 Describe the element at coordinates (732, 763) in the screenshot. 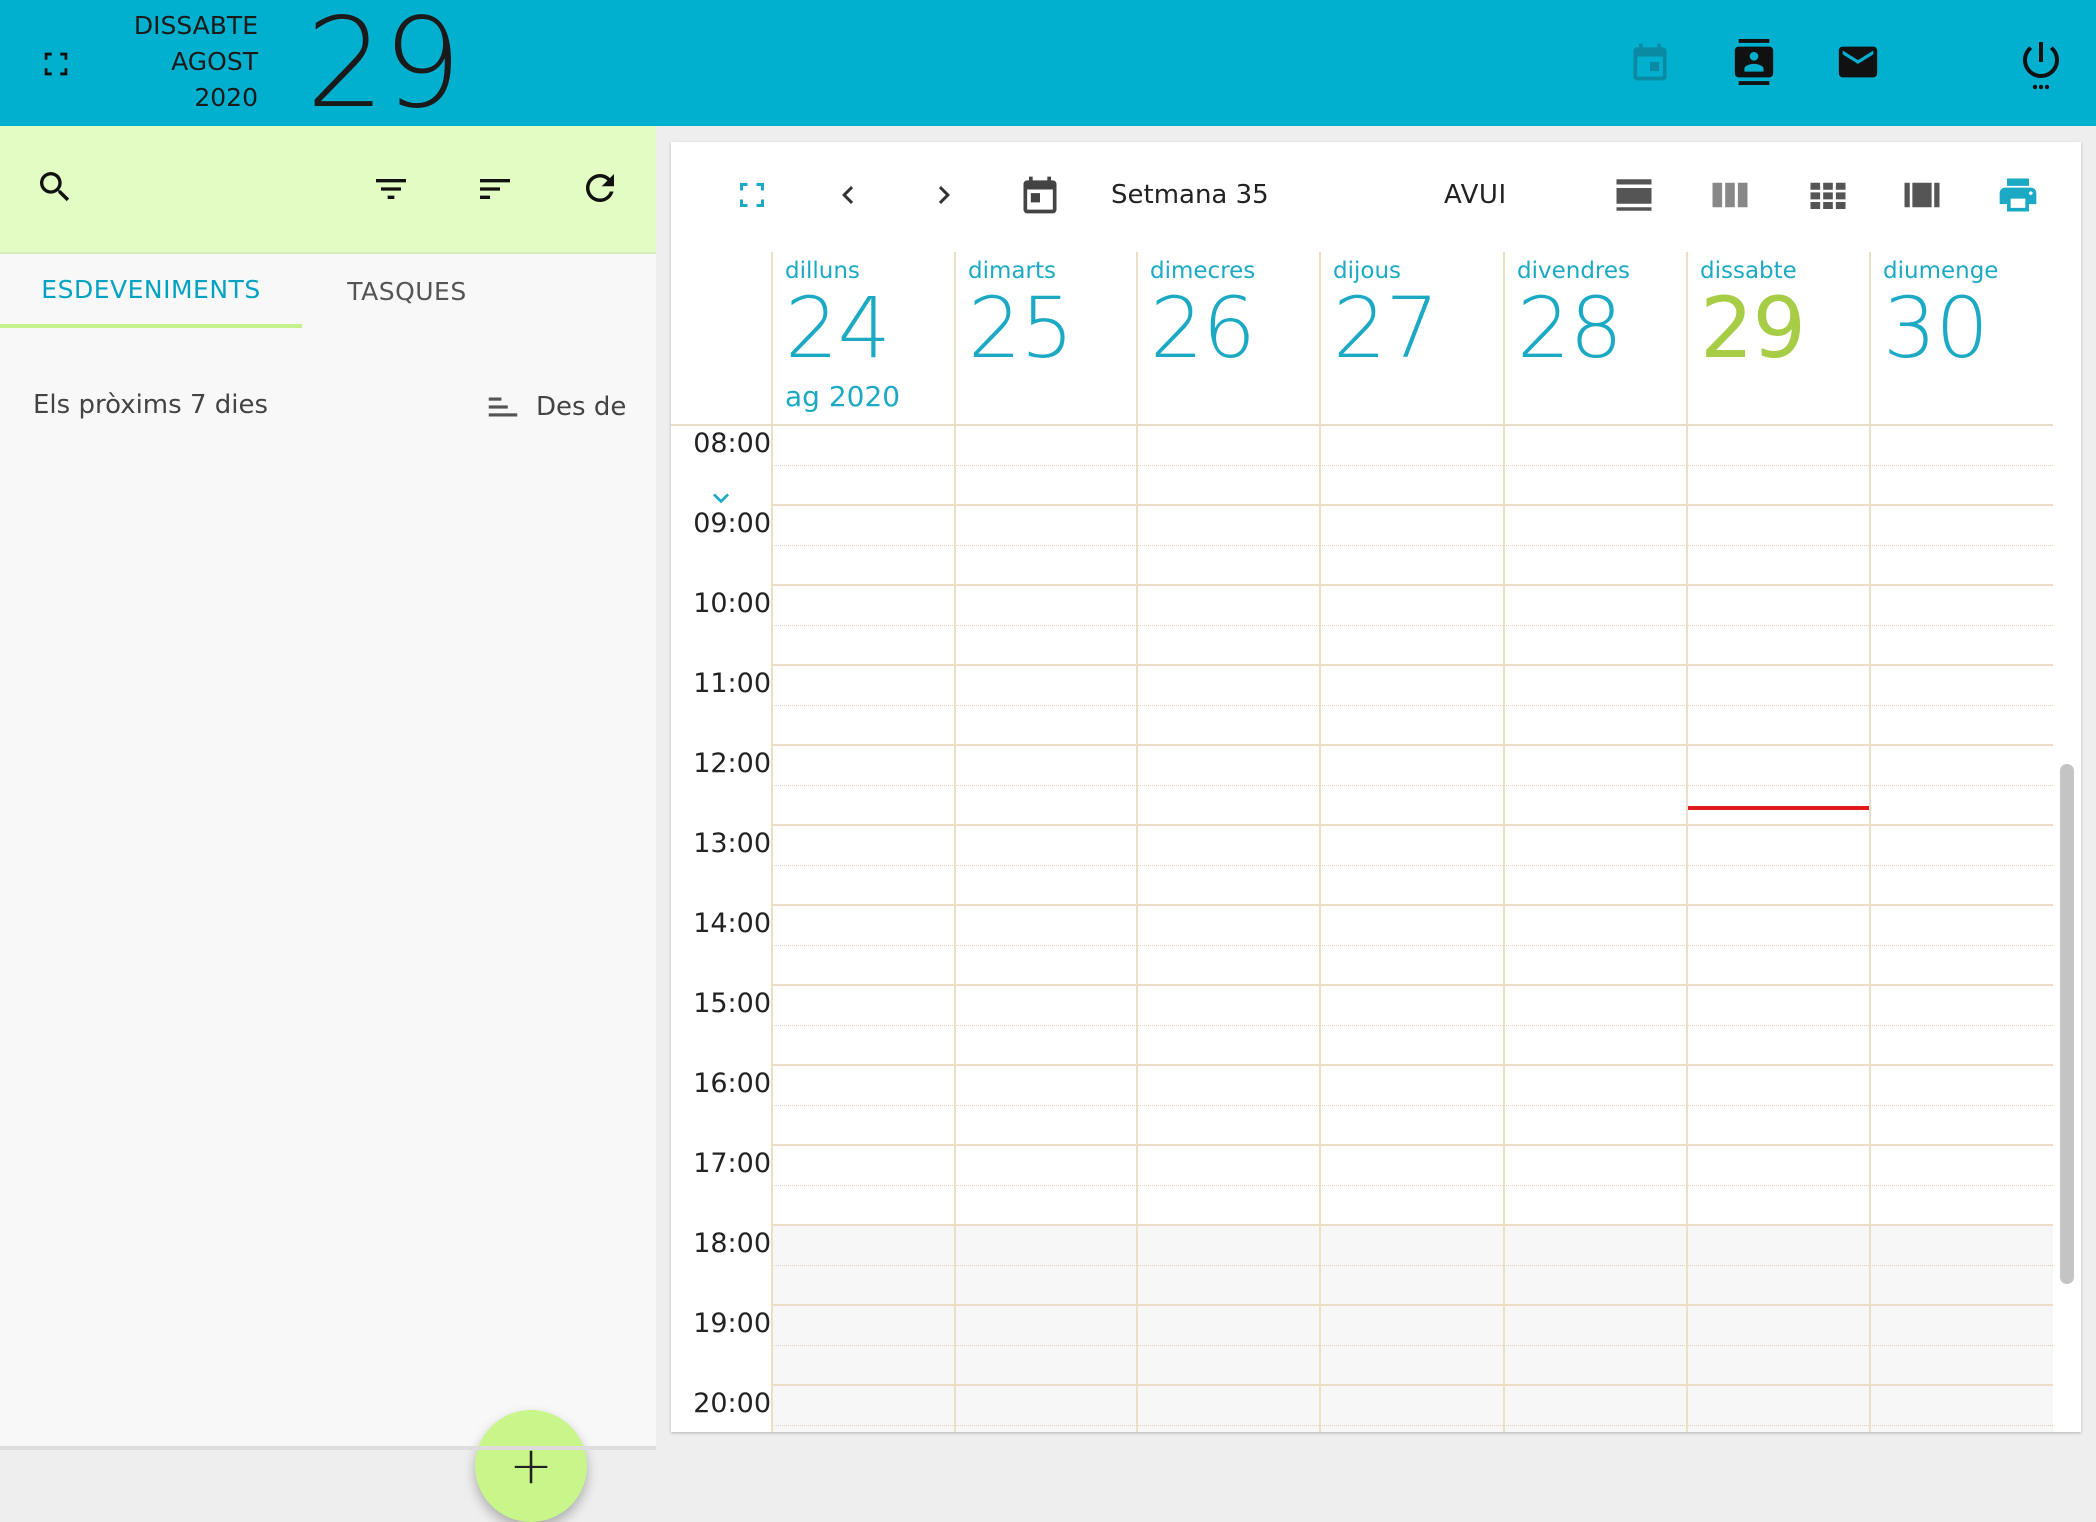

I see `hour-label: 12:00` at that location.